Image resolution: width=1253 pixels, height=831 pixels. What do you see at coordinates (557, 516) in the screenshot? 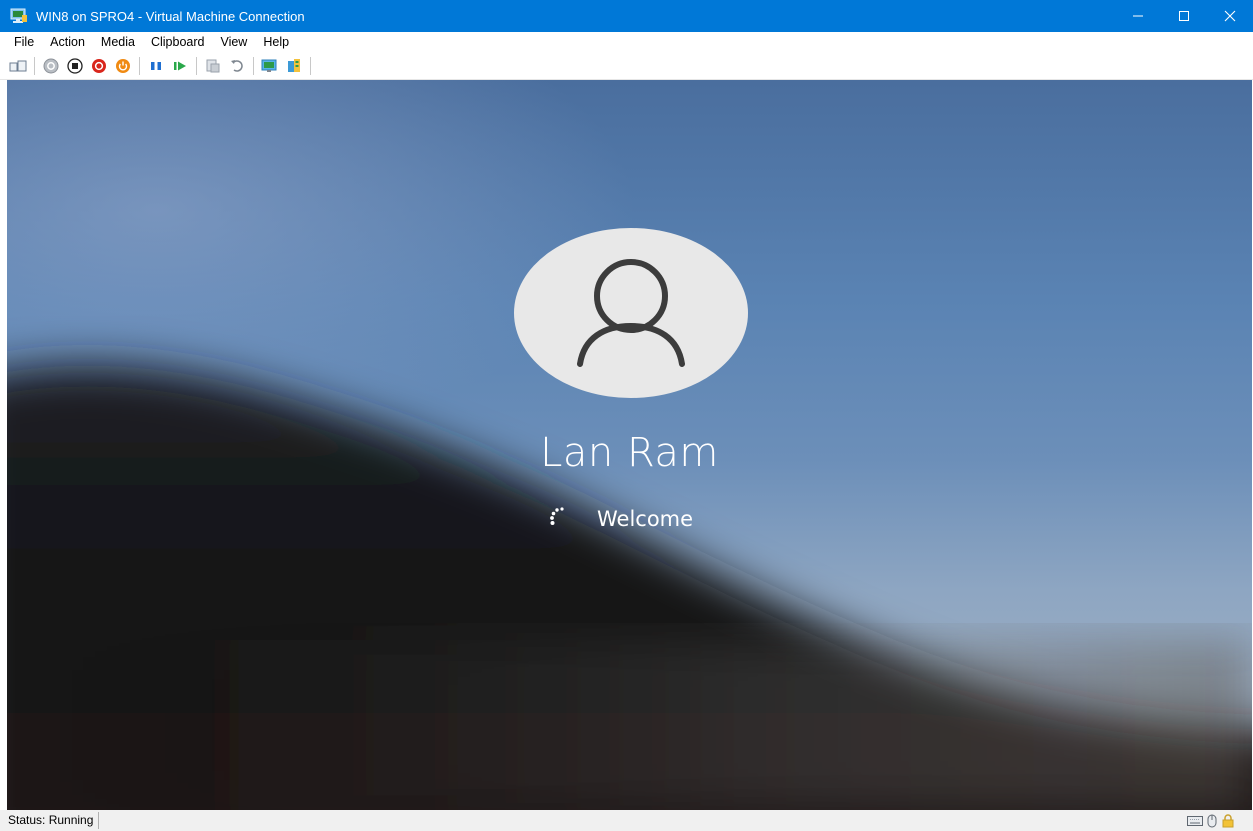
I see `loading-spinner-icon` at bounding box center [557, 516].